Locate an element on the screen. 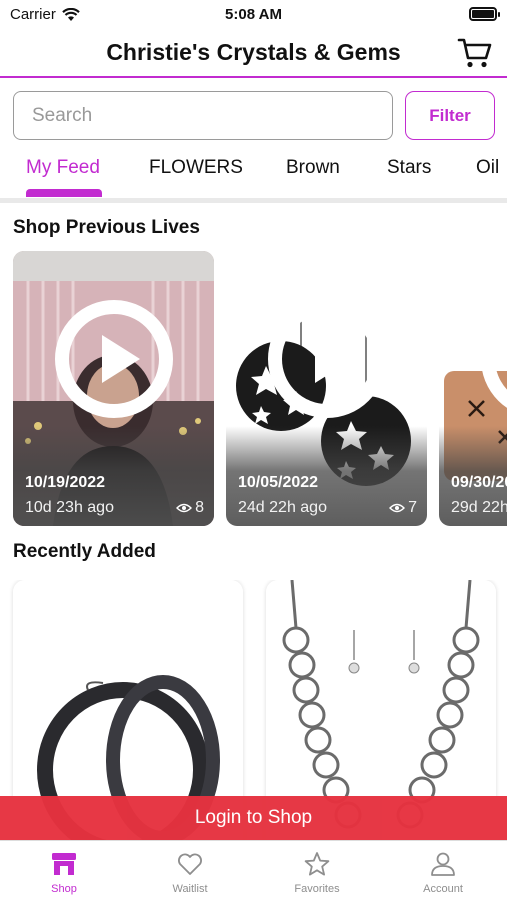 This screenshot has width=507, height=900. nav-label: Waitlist is located at coordinates (190, 889).